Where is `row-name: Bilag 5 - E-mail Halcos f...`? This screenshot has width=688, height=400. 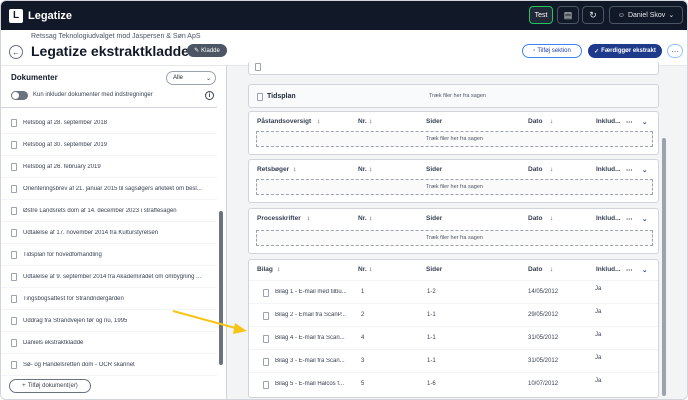 row-name: Bilag 5 - E-mail Halcos f... is located at coordinates (310, 384).